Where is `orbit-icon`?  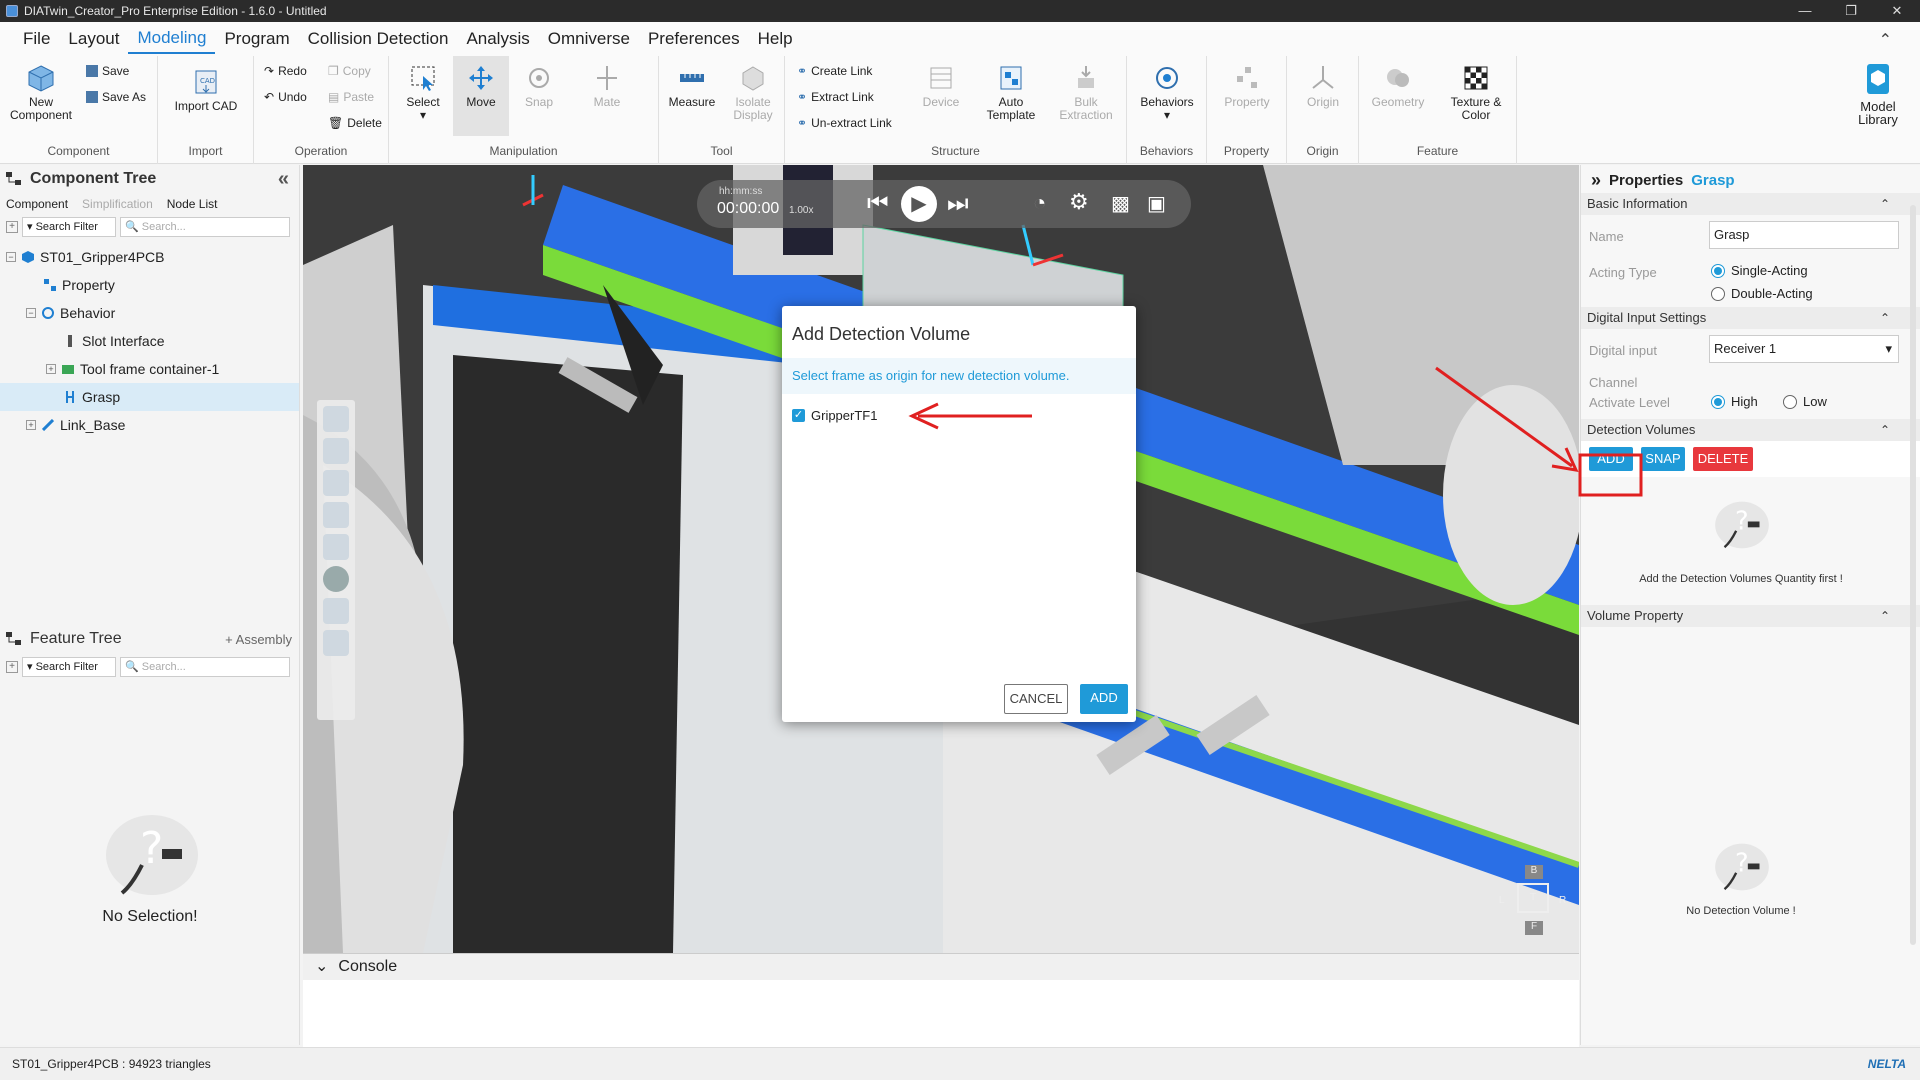
orbit-icon is located at coordinates (336, 611).